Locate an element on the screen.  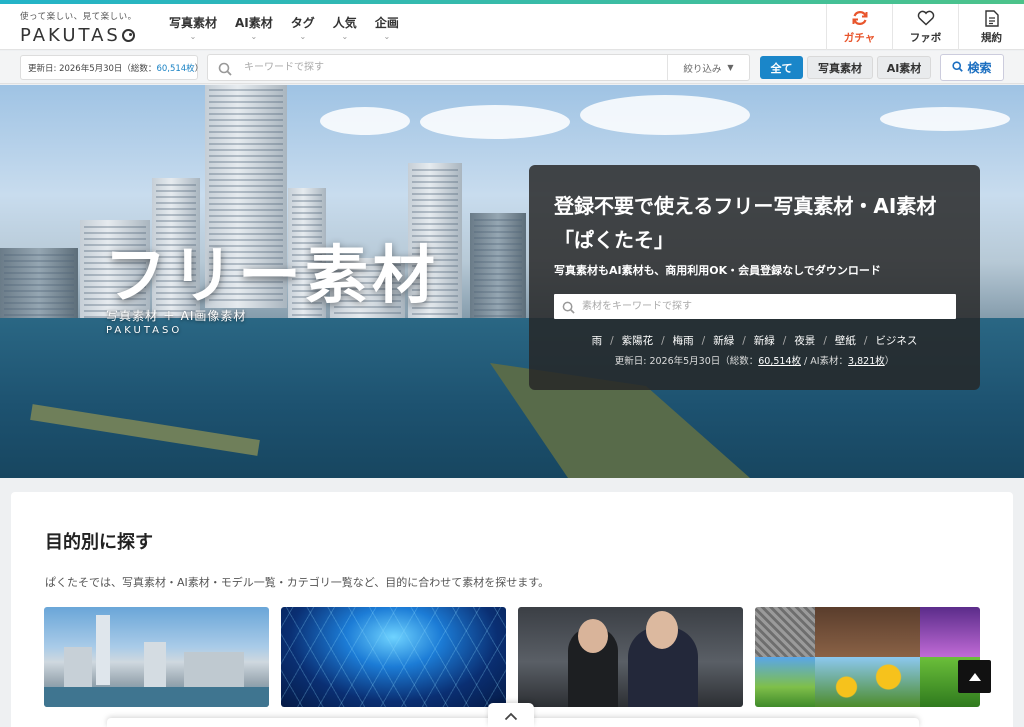
gacha-button: ガチャ is located at coordinates (859, 27).